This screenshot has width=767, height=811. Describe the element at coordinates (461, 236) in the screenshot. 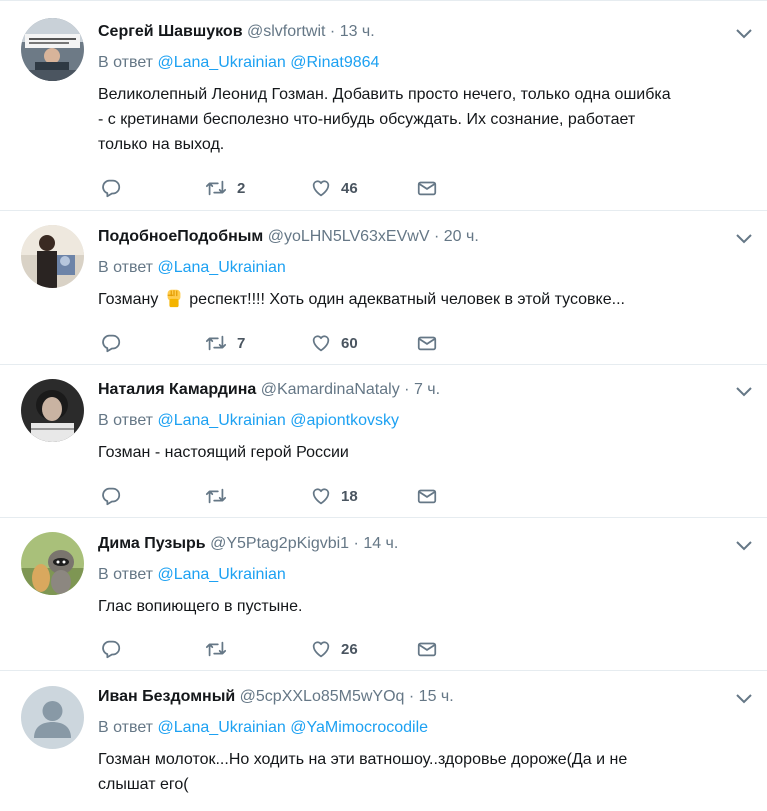

I see `timestamp: 20 ч.` at that location.